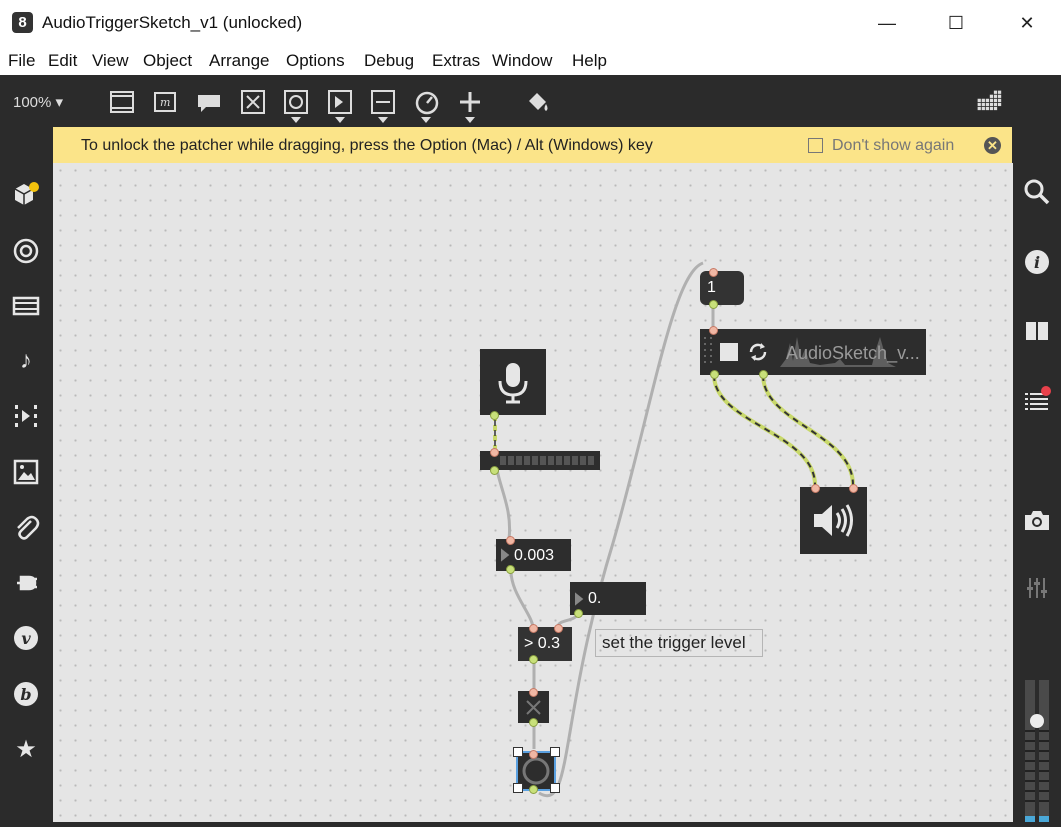 Image resolution: width=1061 pixels, height=827 pixels. What do you see at coordinates (510, 569) in the screenshot?
I see `number-level-outlet` at bounding box center [510, 569].